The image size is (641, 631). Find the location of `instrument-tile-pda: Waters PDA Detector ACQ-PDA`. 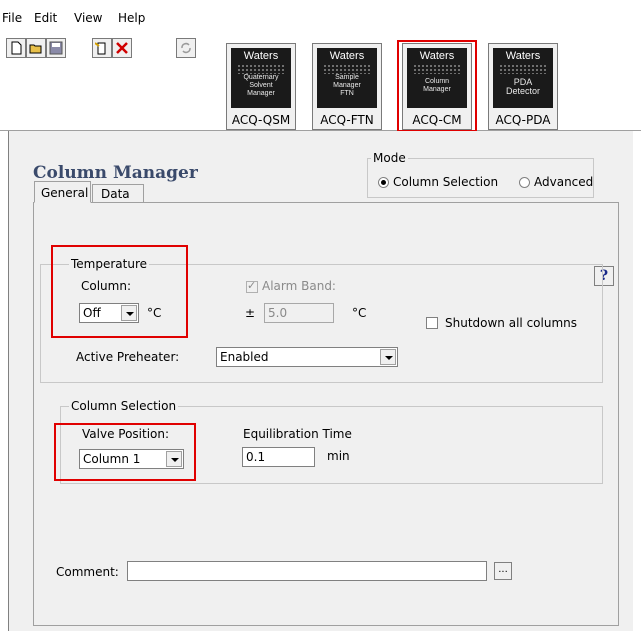

instrument-tile-pda: Waters PDA Detector ACQ-PDA is located at coordinates (523, 86).